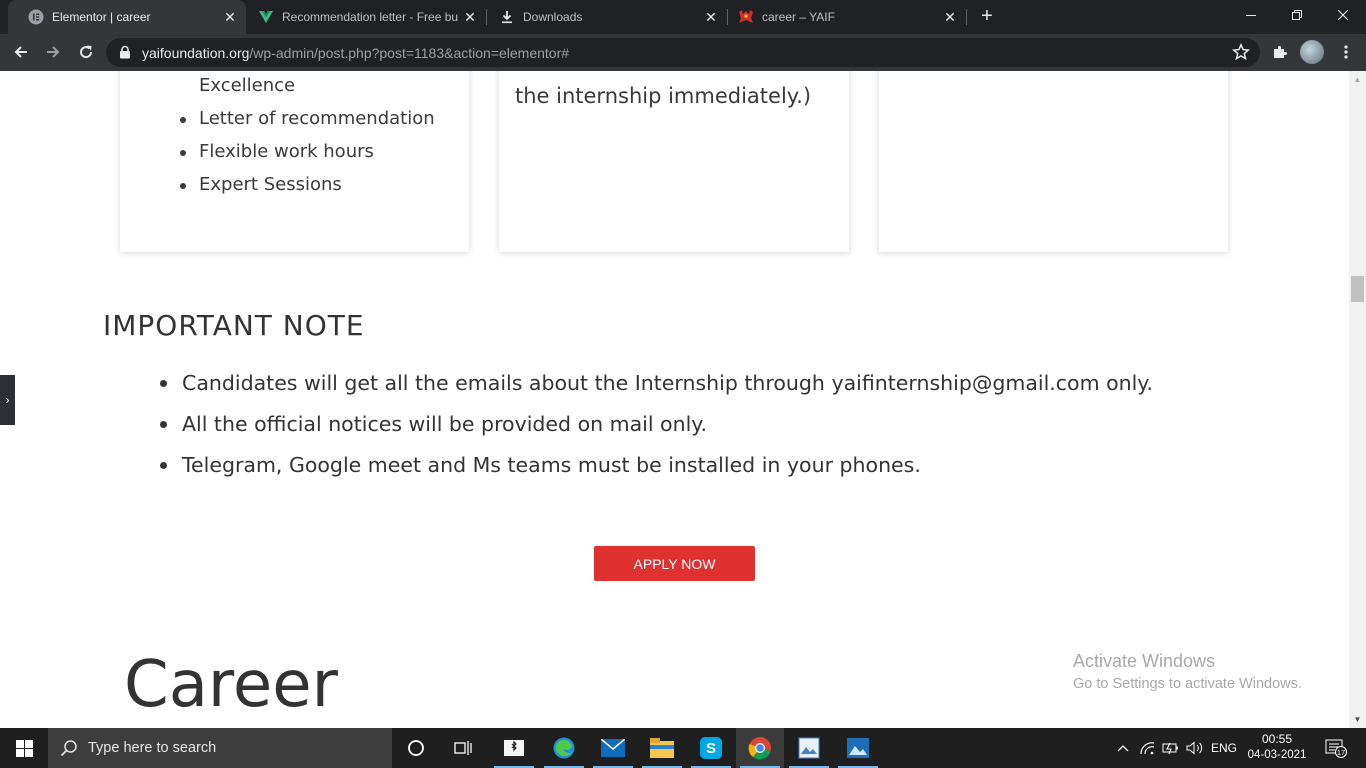  I want to click on bluetooth-doc-icon, so click(514, 748).